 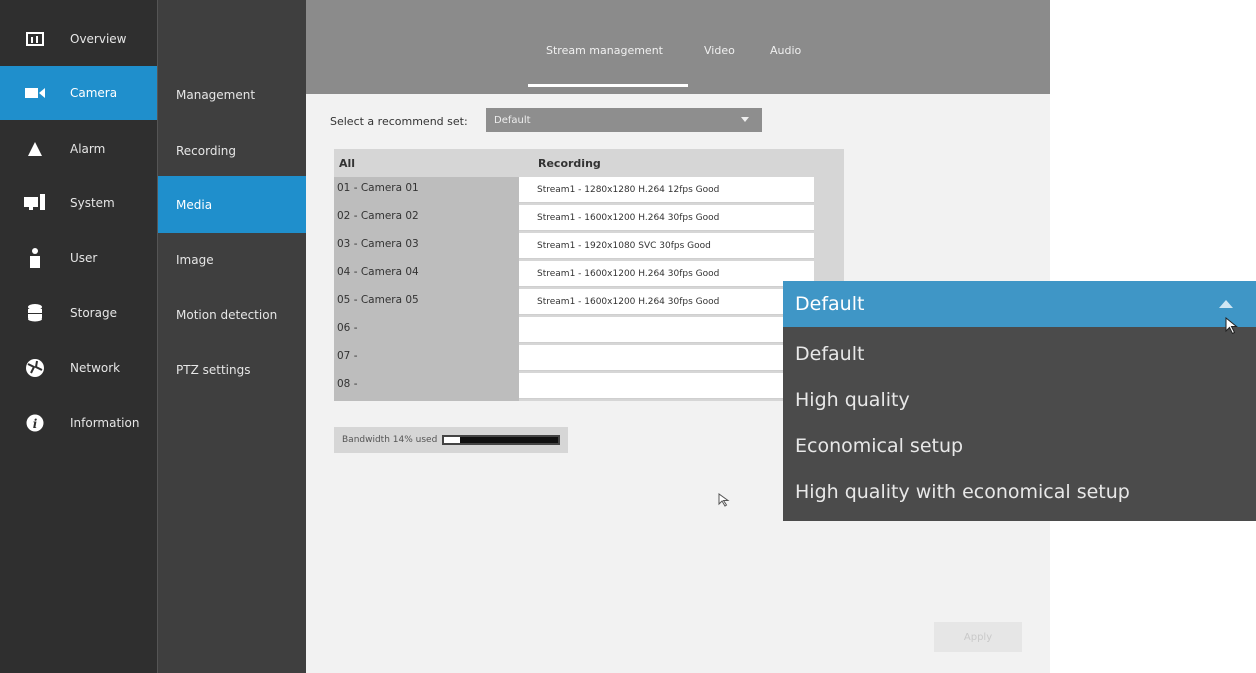 I want to click on tab-audio: Audio, so click(x=785, y=50).